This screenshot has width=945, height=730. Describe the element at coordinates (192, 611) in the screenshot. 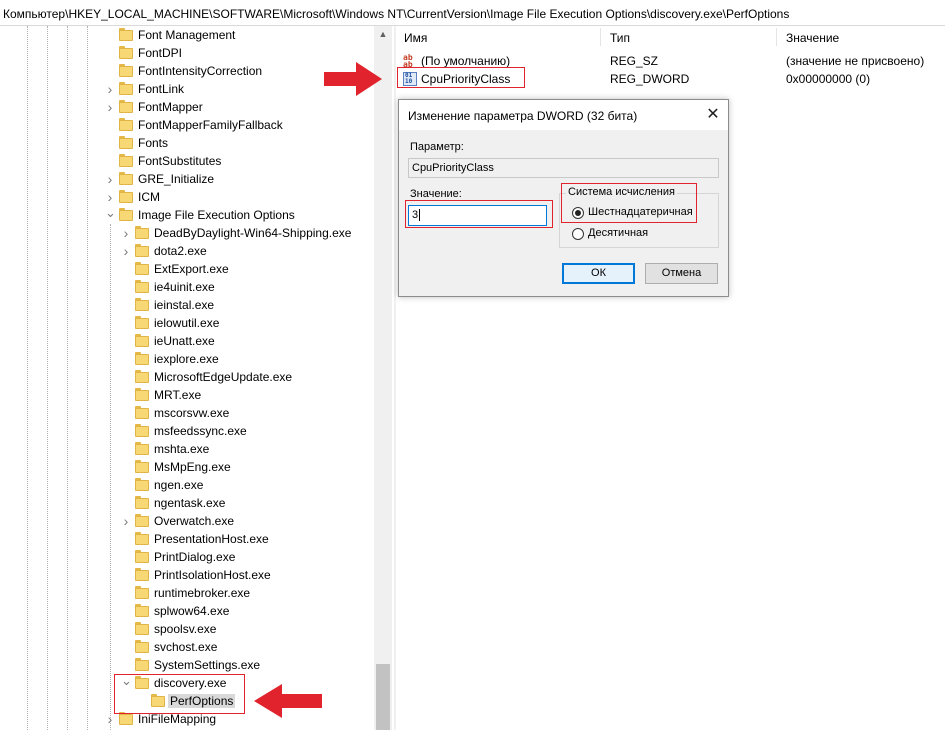

I see `tree-node-label: splwow64.exe` at that location.